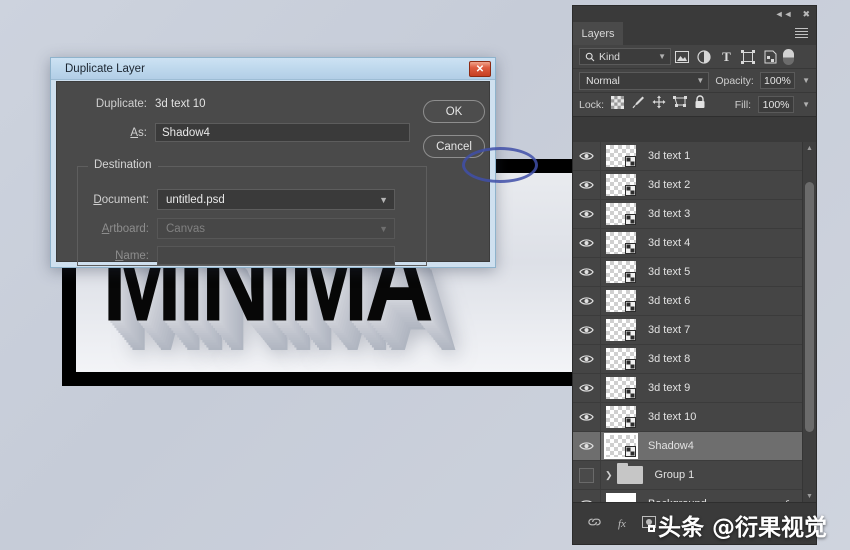  Describe the element at coordinates (719, 33) in the screenshot. I see `tabstrip-filler` at that location.